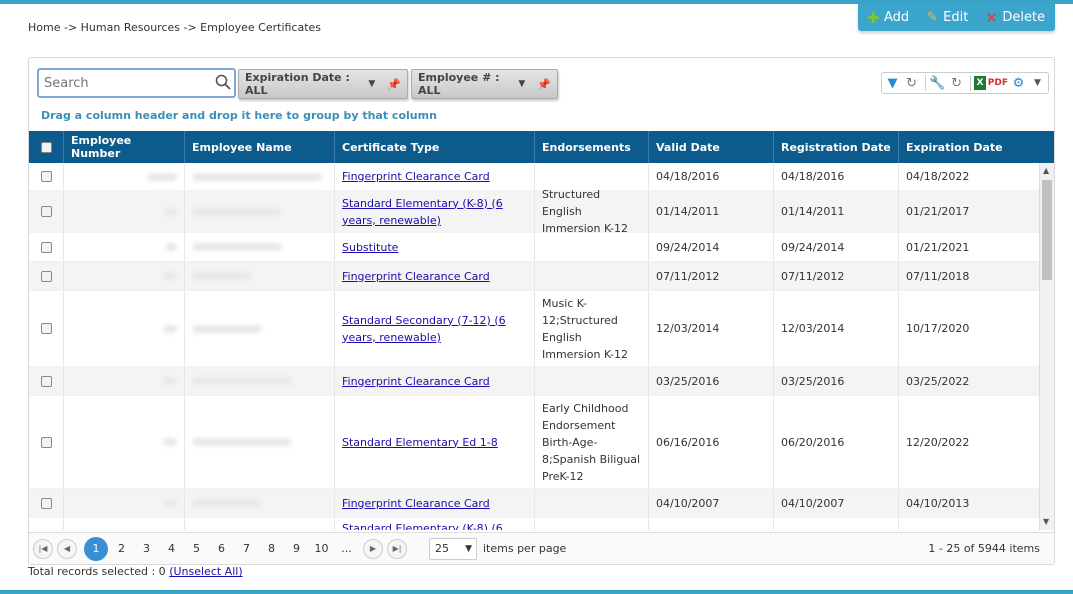  Describe the element at coordinates (956, 83) in the screenshot. I see `refresh-icon: ↻` at that location.